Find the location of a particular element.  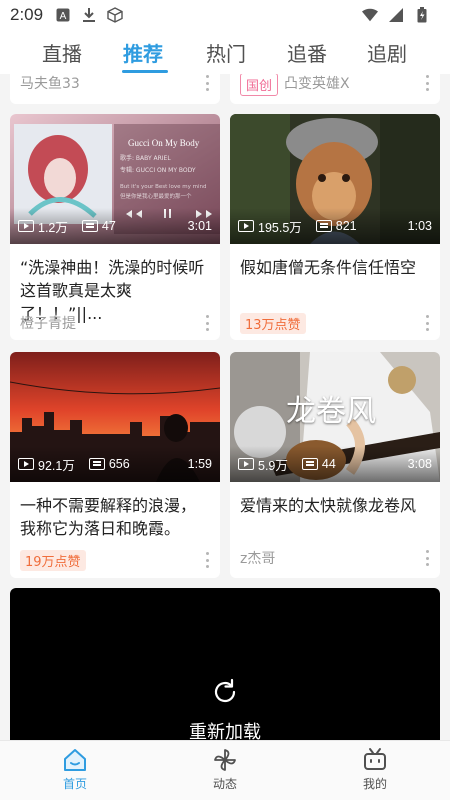

nav-dynamic-label: 动态 is located at coordinates (224, 784).